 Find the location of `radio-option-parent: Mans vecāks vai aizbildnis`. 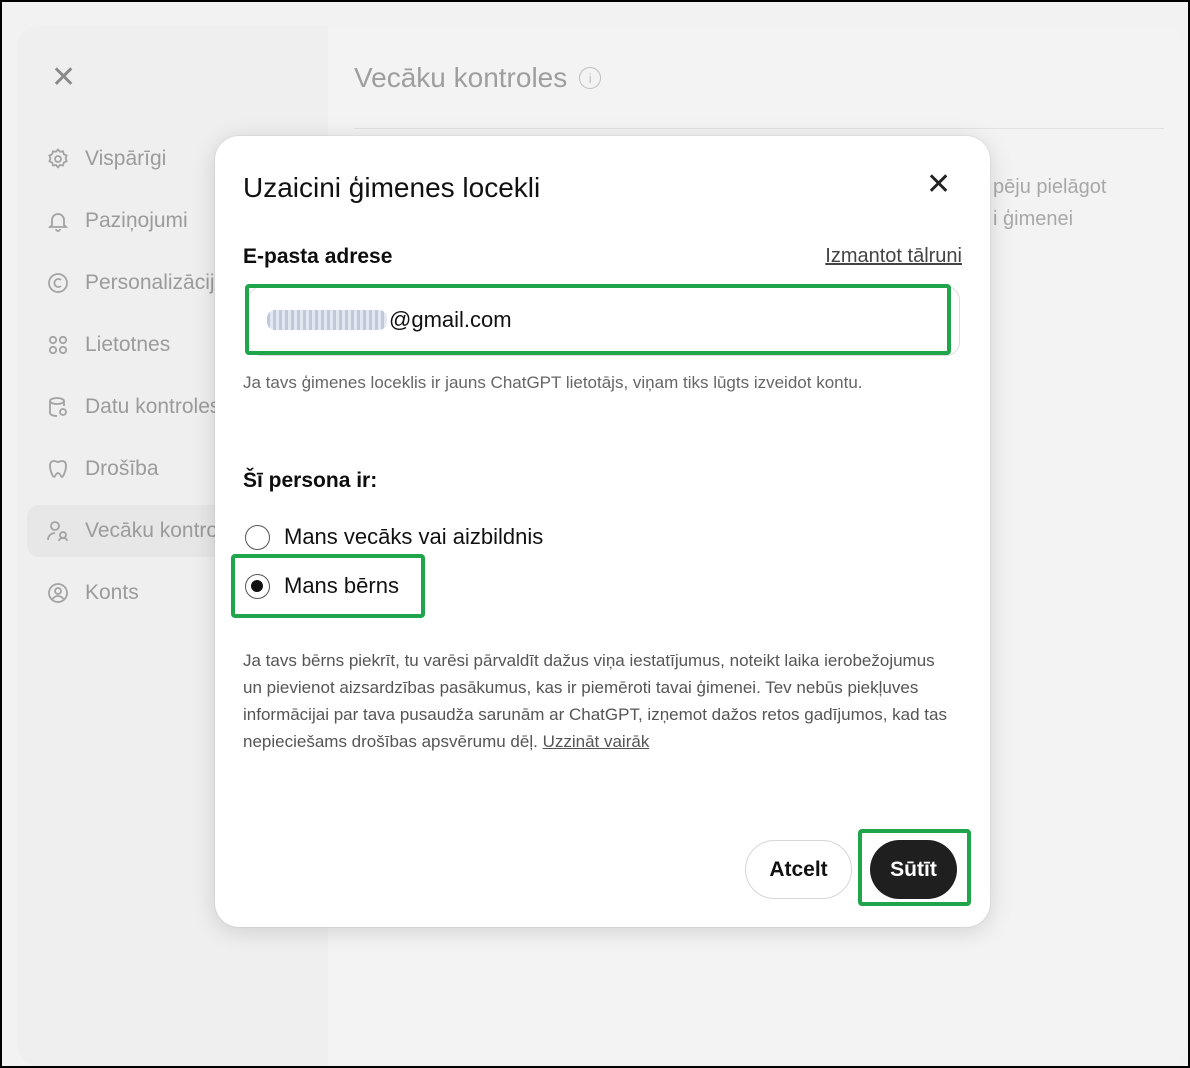

radio-option-parent: Mans vecāks vai aizbildnis is located at coordinates (394, 537).